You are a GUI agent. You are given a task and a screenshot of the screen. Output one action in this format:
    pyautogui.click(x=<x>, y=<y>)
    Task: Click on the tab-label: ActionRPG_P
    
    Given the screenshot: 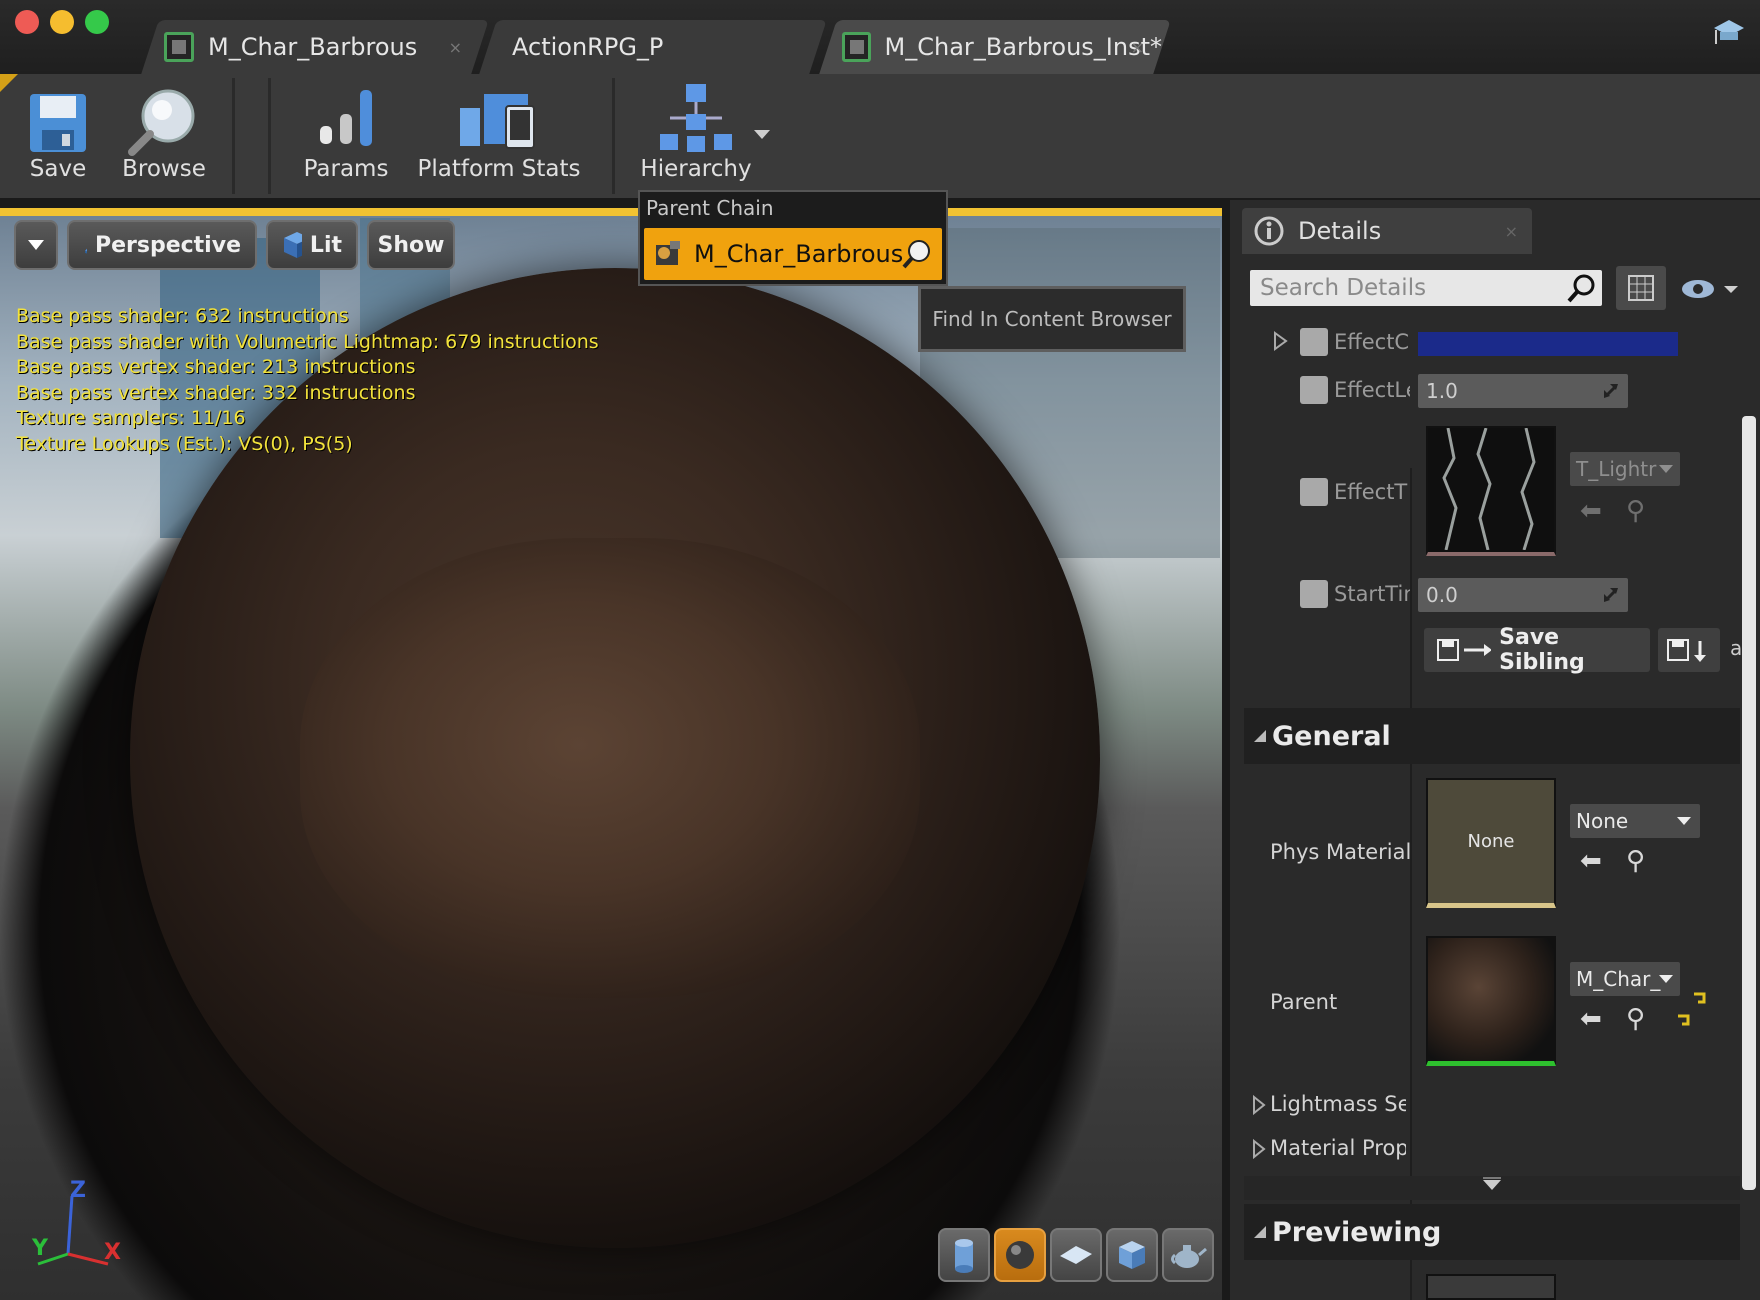 What is the action you would take?
    pyautogui.click(x=588, y=47)
    